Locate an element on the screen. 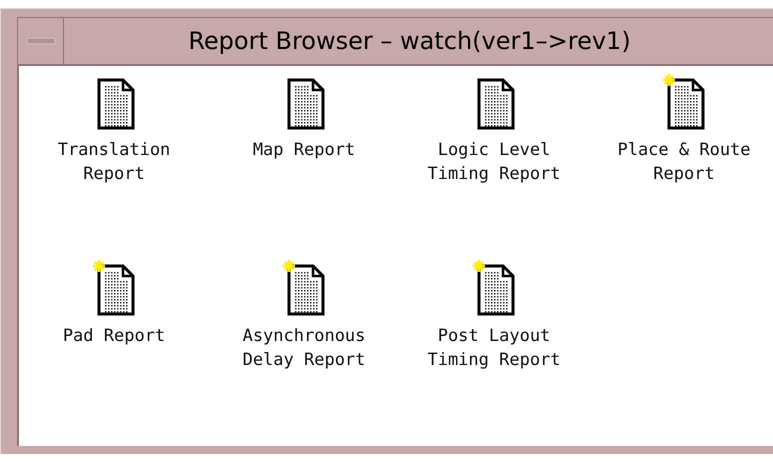 This screenshot has height=462, width=773. report-label: Map Report is located at coordinates (304, 150).